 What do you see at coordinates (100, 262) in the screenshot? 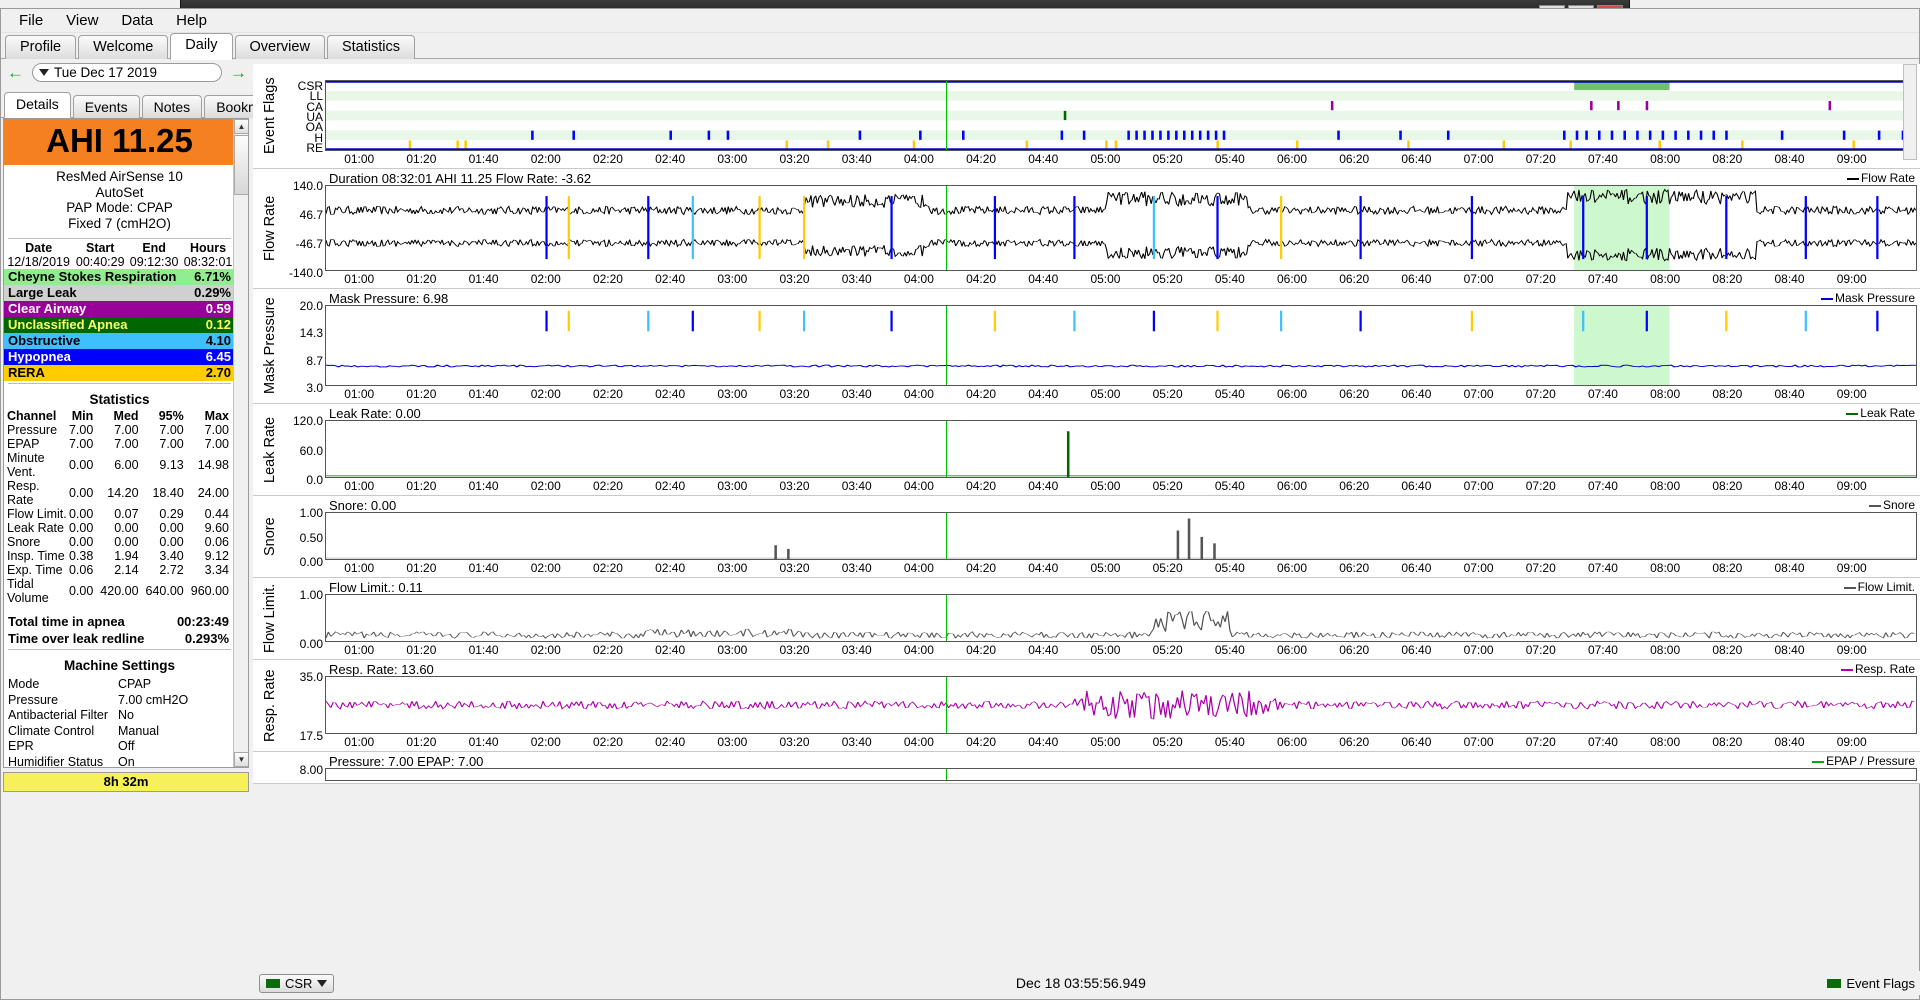
I see `session-start: 00:40:29` at bounding box center [100, 262].